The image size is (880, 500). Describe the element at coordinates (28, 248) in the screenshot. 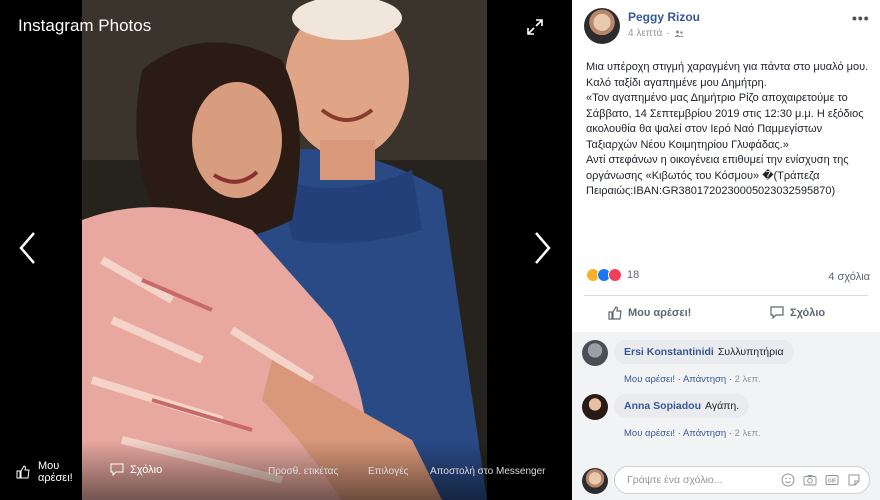

I see `previous-photo-icon` at that location.